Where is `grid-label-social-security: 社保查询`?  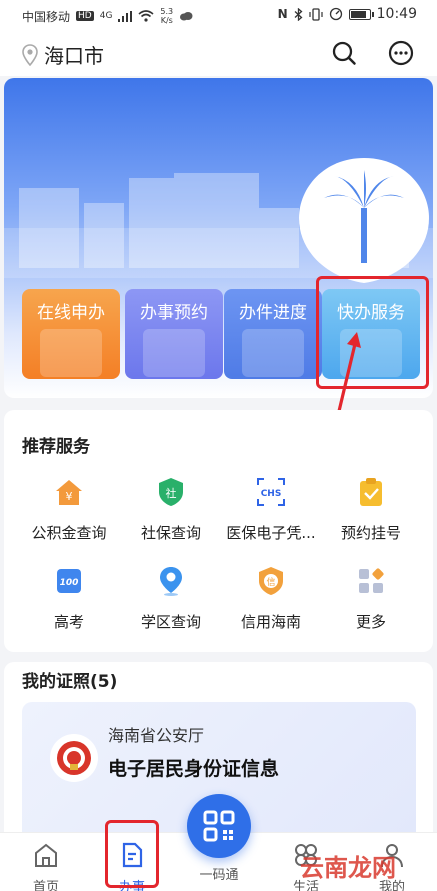
grid-label-social-security: 社保查询 is located at coordinates (170, 533).